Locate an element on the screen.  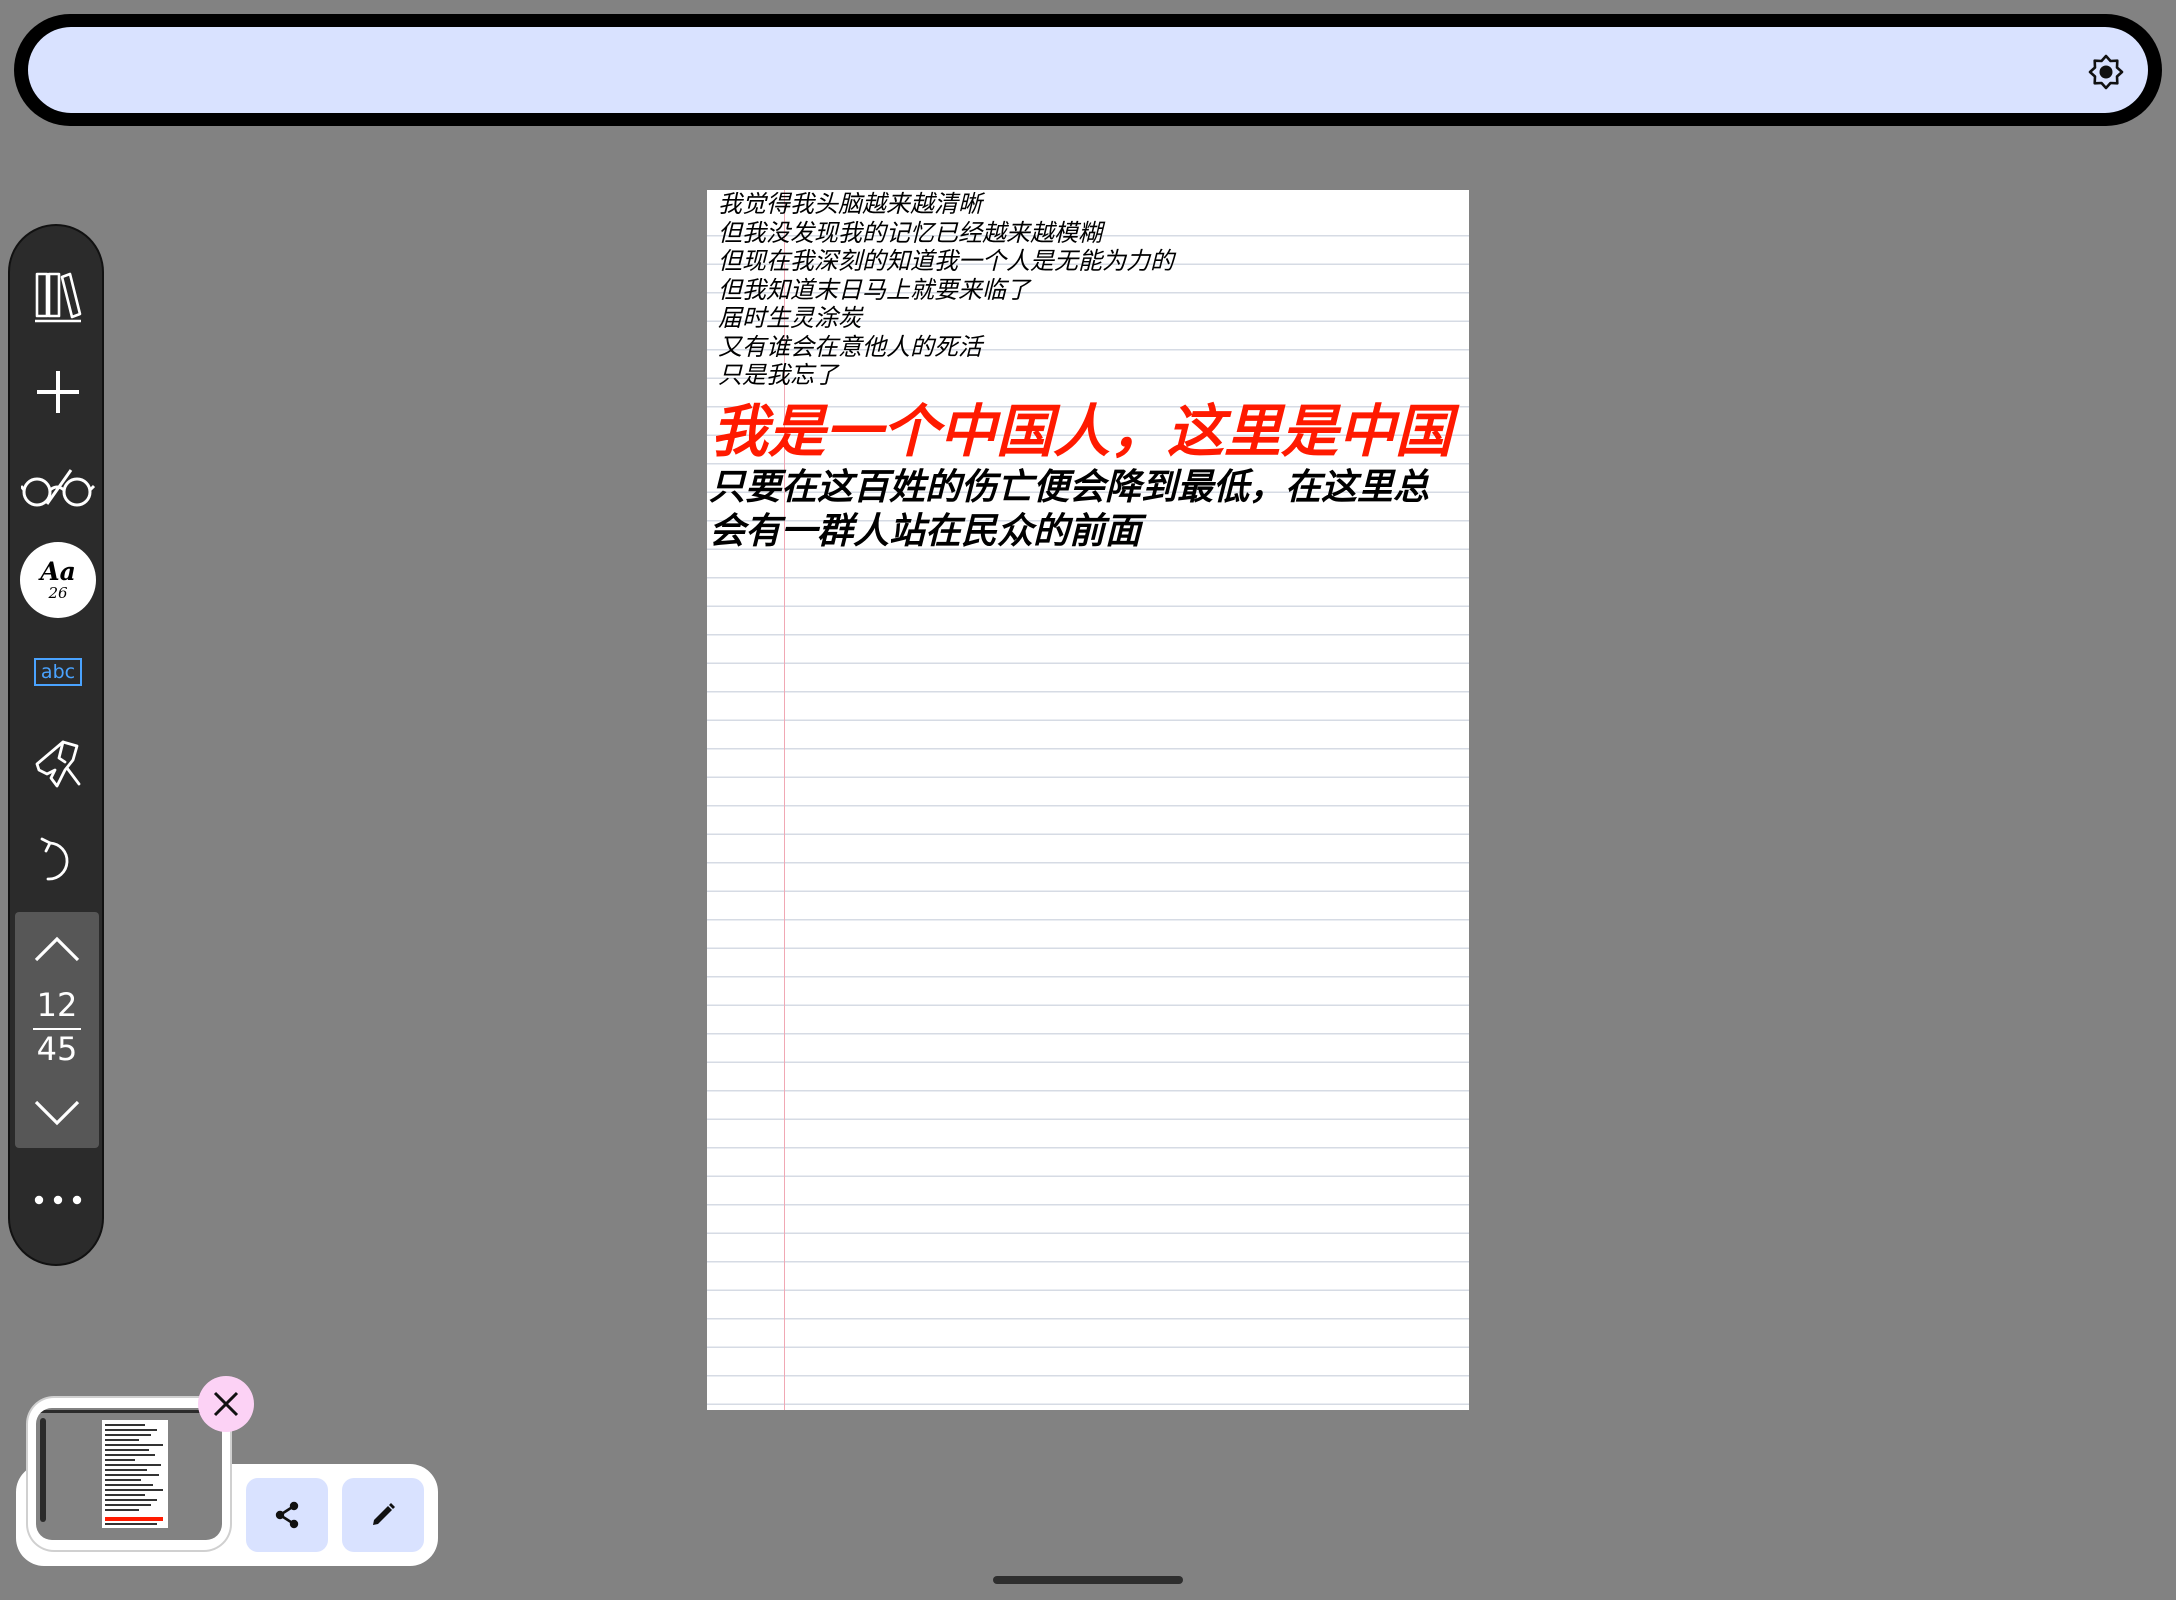
note-title: 我是一个中国人，这里是中国 is located at coordinates (1081, 431).